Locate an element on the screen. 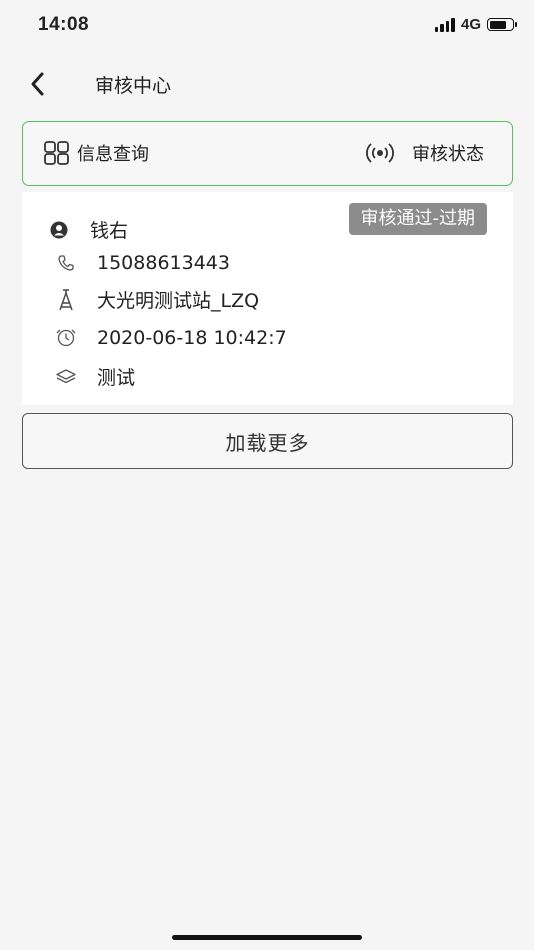 The width and height of the screenshot is (534, 950). record-station: 大光明测试站_LZQ is located at coordinates (178, 301).